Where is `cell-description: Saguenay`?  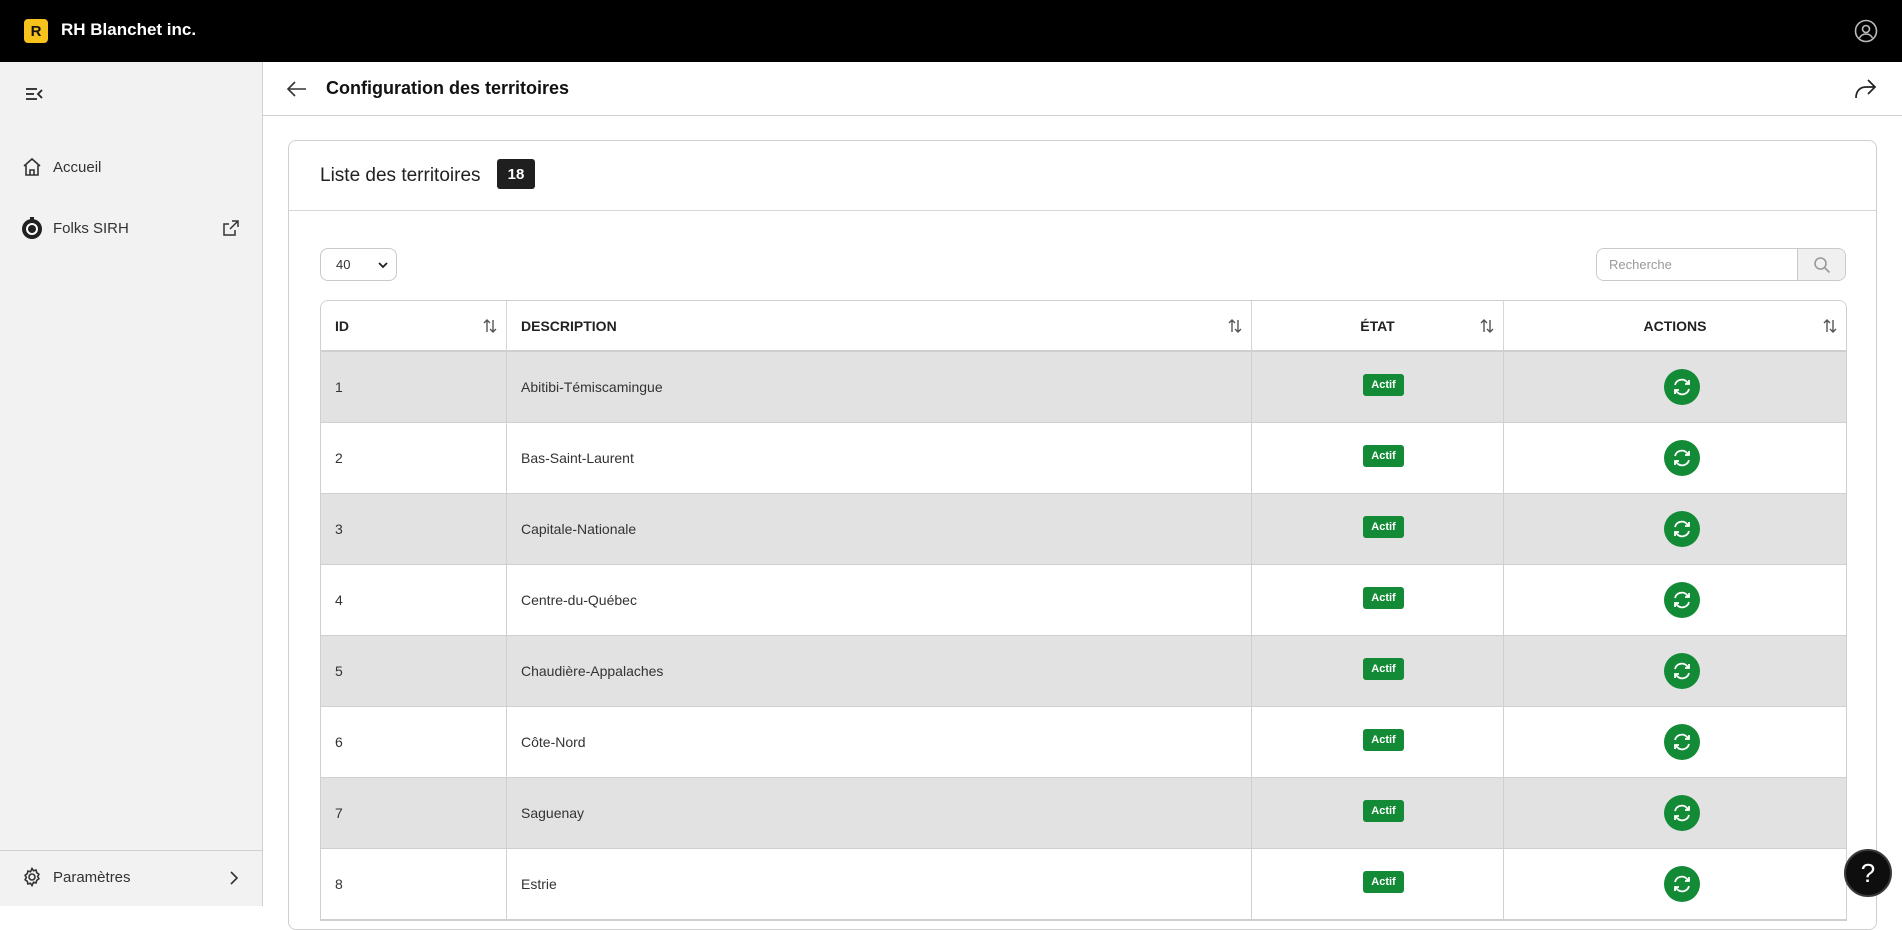
cell-description: Saguenay is located at coordinates (879, 813).